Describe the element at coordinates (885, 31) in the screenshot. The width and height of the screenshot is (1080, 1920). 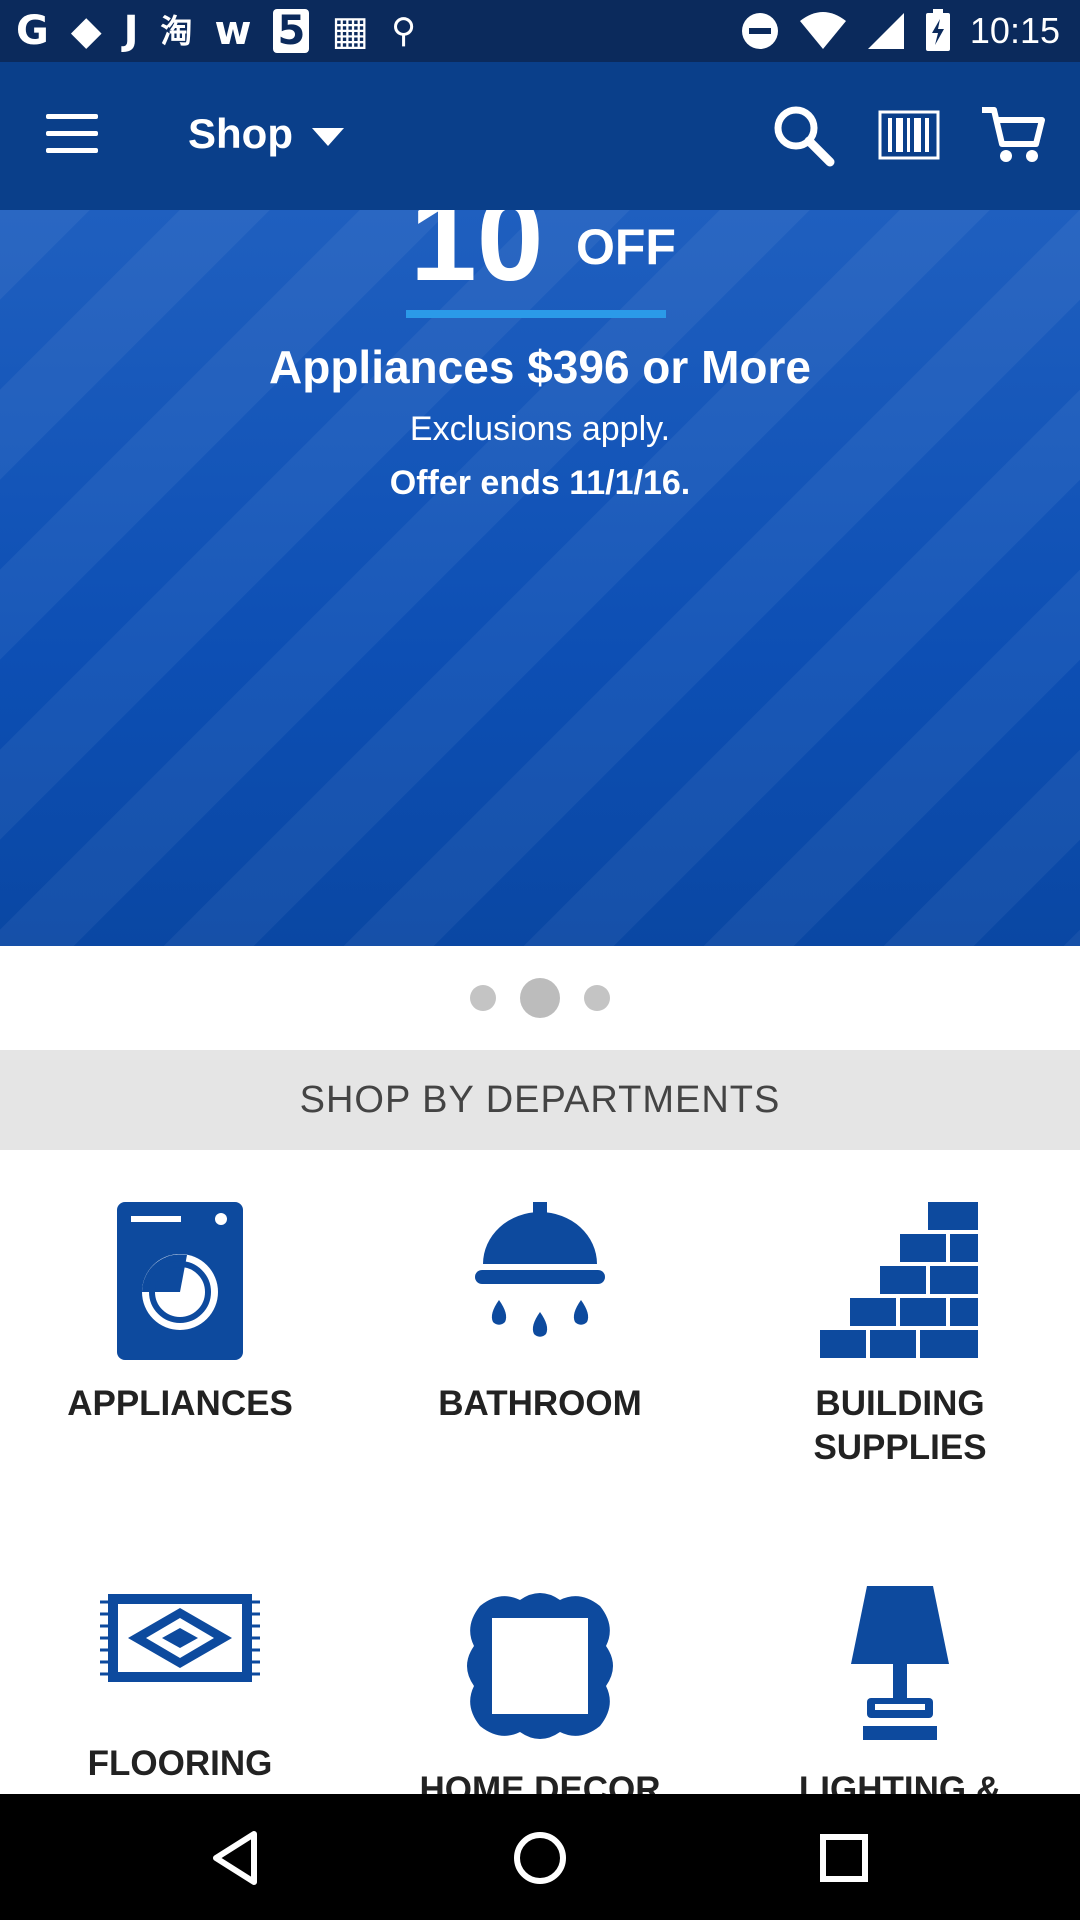
I see `signal-icon` at that location.